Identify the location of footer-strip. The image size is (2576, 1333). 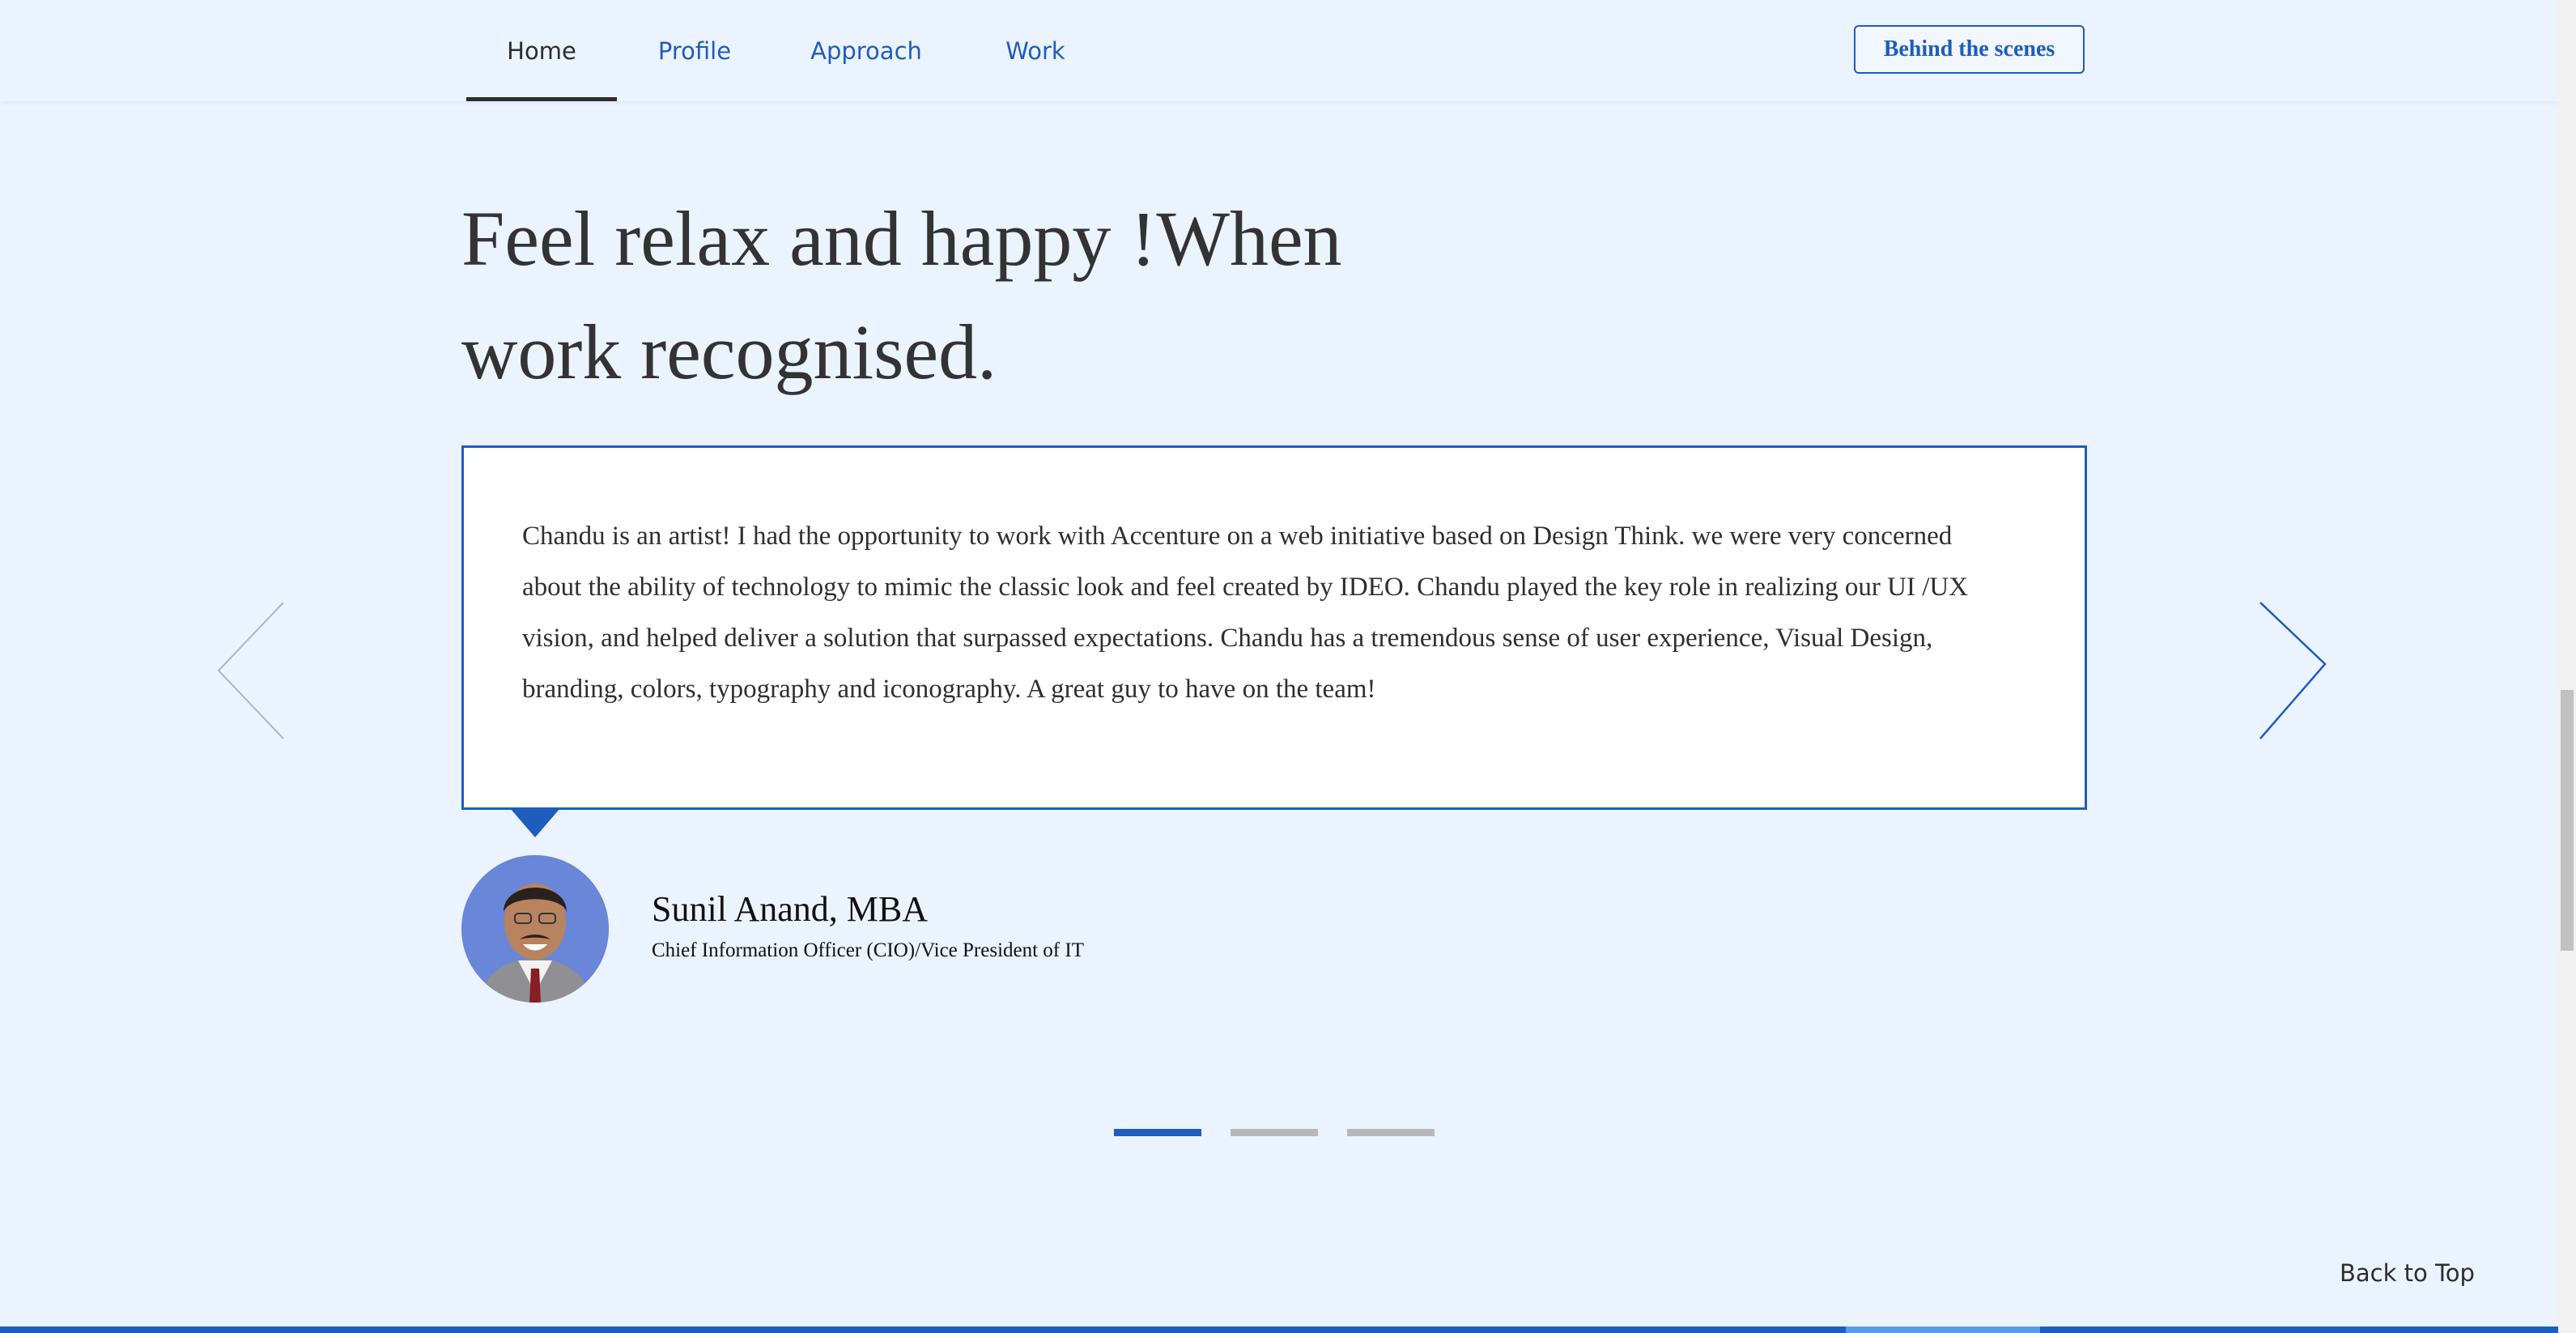
(1279, 1330).